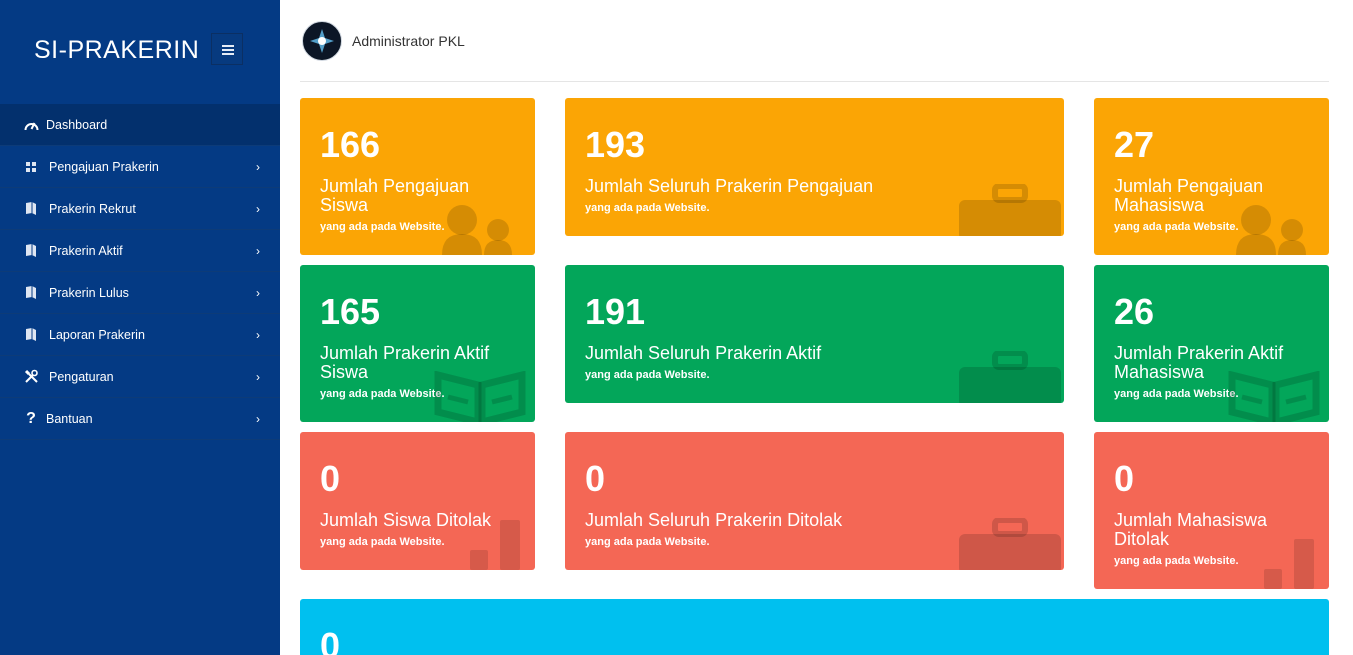  What do you see at coordinates (615, 311) in the screenshot?
I see `stat-value: 191` at bounding box center [615, 311].